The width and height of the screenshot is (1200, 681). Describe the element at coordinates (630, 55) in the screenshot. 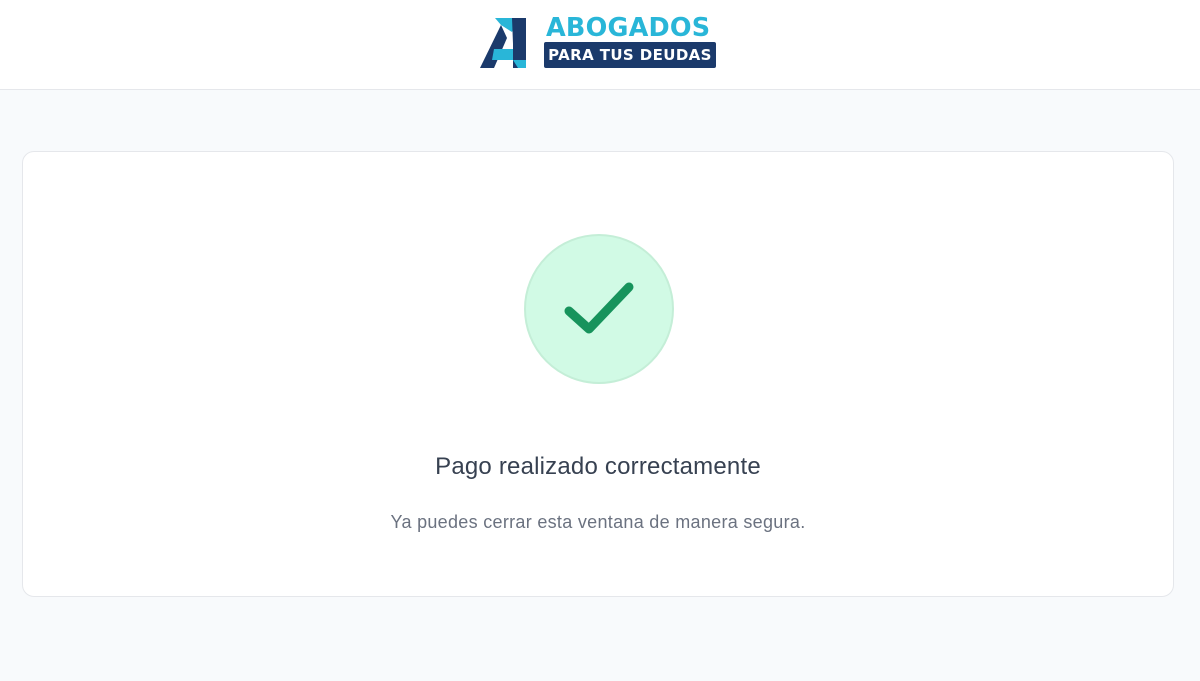

I see `logo-text-para-tus-deudas: PARA TUS DEUDAS` at that location.